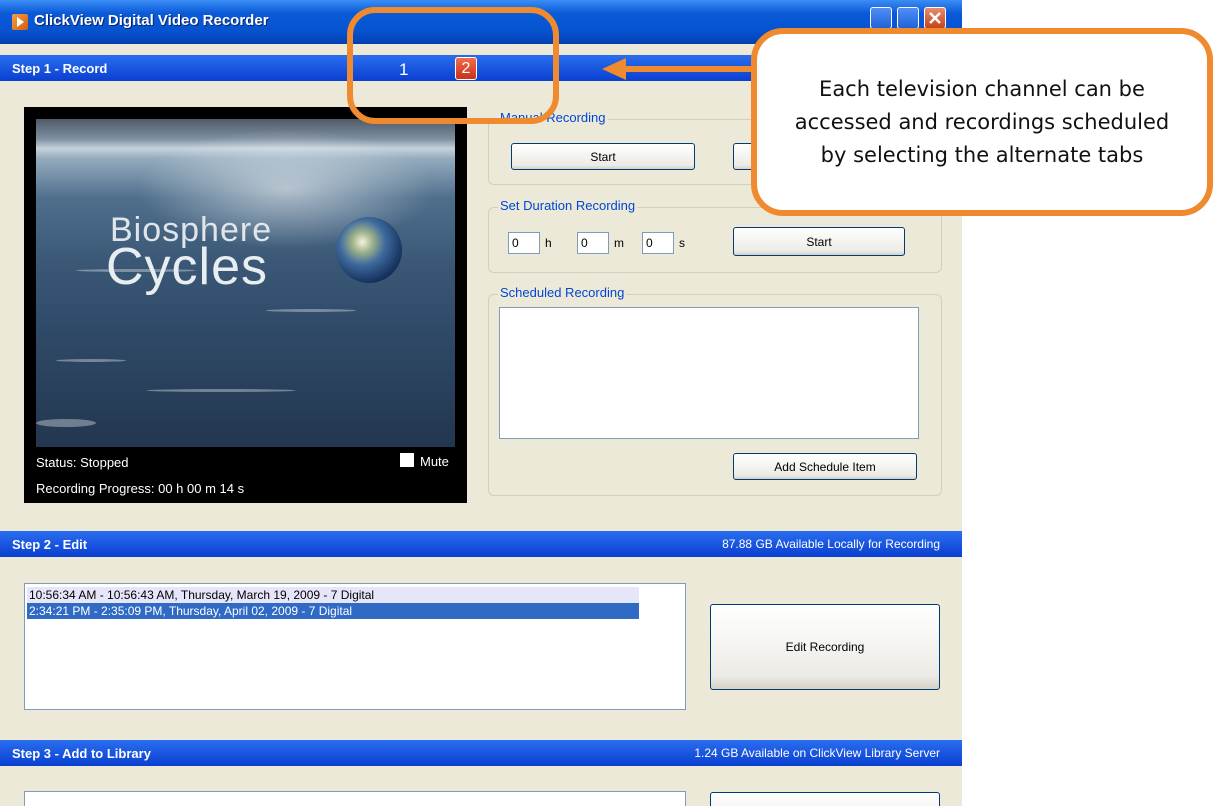  I want to click on recording-progress: Recording Progress: 00 h 00 m 14 s, so click(140, 488).